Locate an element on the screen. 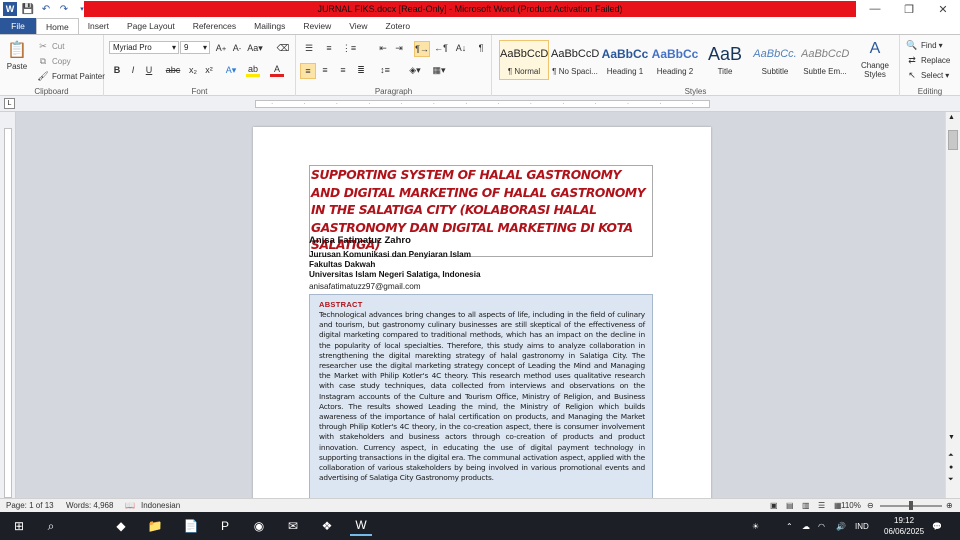  shrink-font-button: A- is located at coordinates (237, 48).